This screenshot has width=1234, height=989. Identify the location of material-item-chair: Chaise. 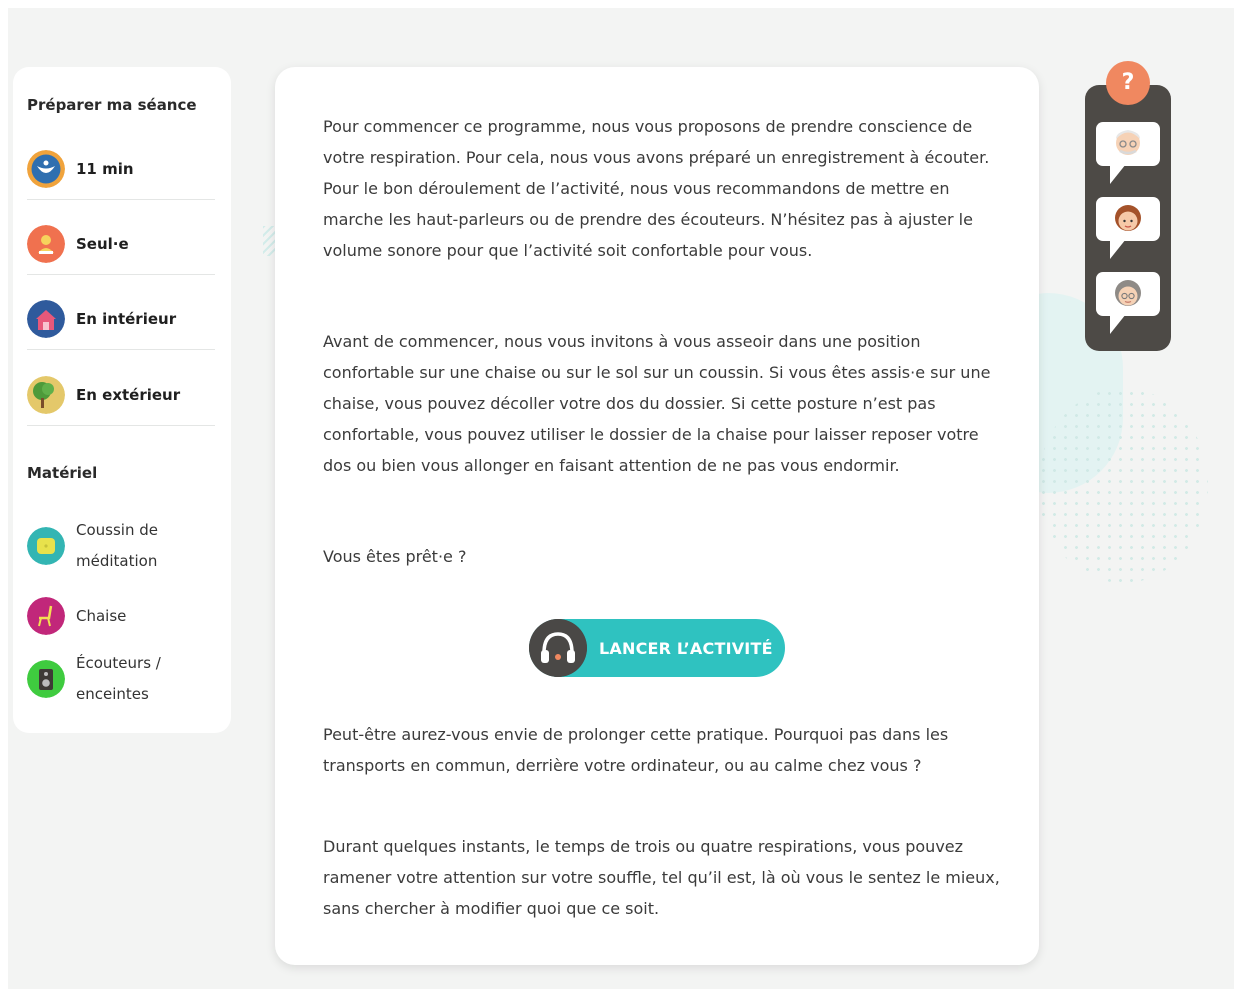
(121, 616).